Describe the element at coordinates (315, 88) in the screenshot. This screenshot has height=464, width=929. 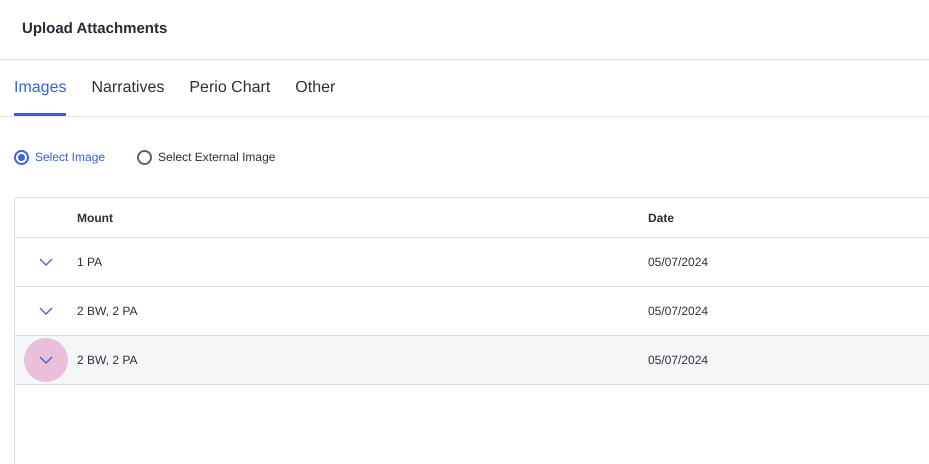
I see `tab: Other` at that location.